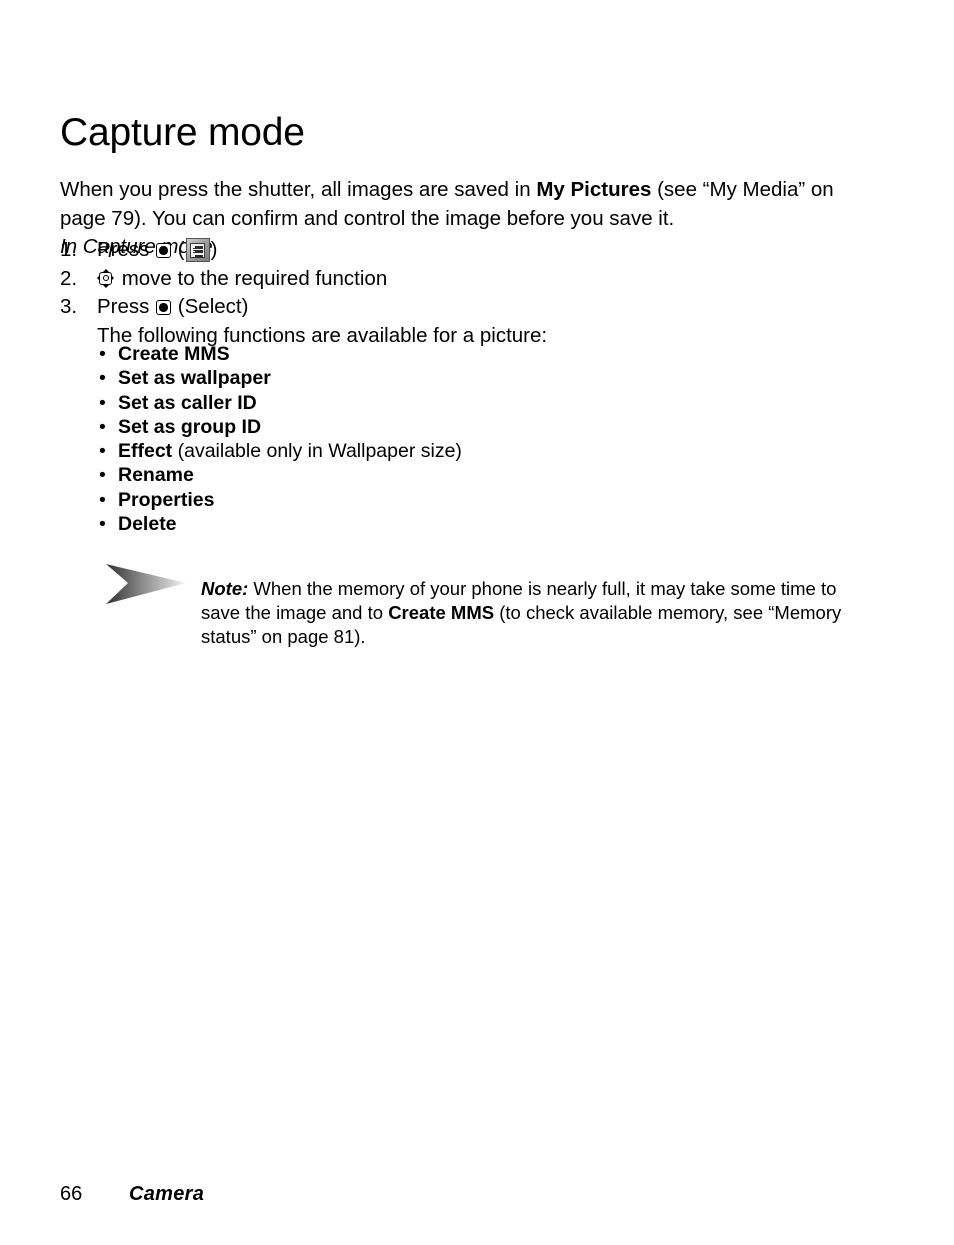  What do you see at coordinates (167, 1194) in the screenshot?
I see `footer-section-name: Camera` at bounding box center [167, 1194].